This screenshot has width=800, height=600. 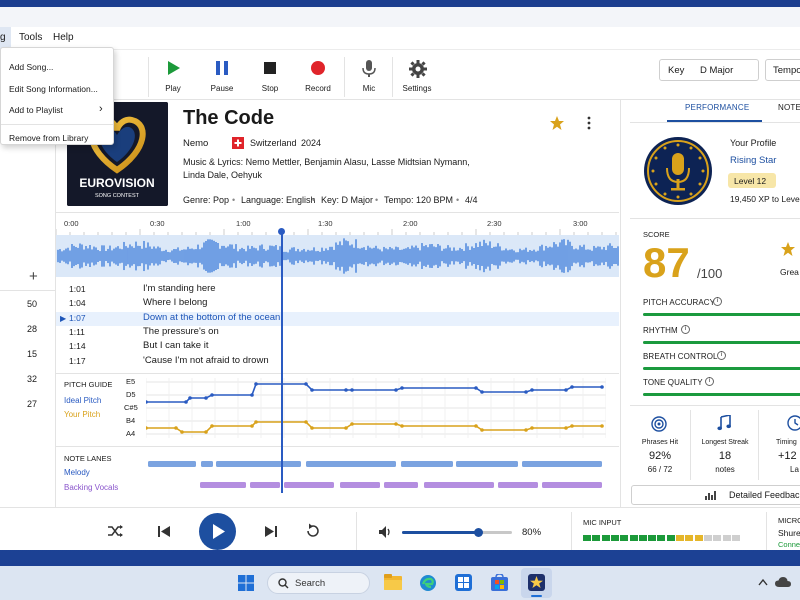 I want to click on lyric-time: 1:17, so click(x=77, y=360).